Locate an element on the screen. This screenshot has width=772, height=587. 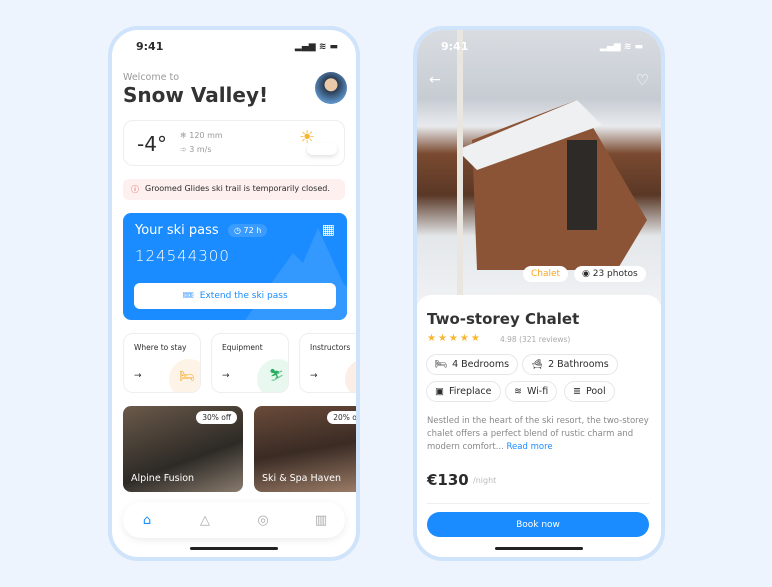
skier-icon: ⛷ is located at coordinates (272, 375).